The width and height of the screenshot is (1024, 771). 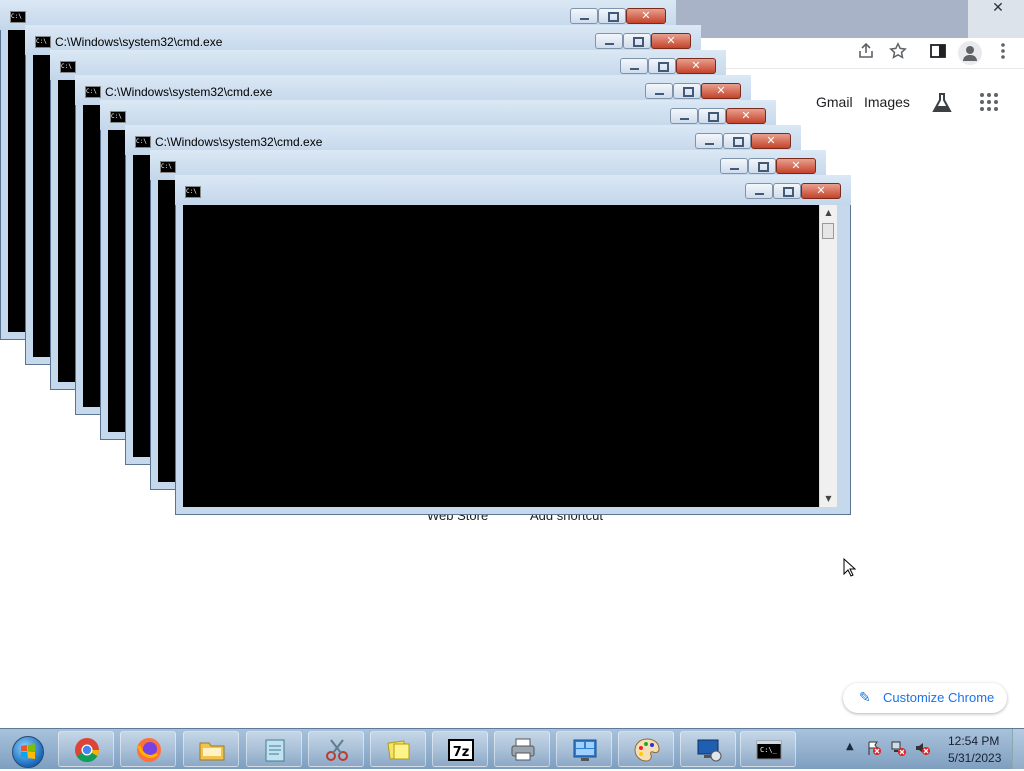 I want to click on clock-date: 5/31/2023, so click(x=974, y=758).